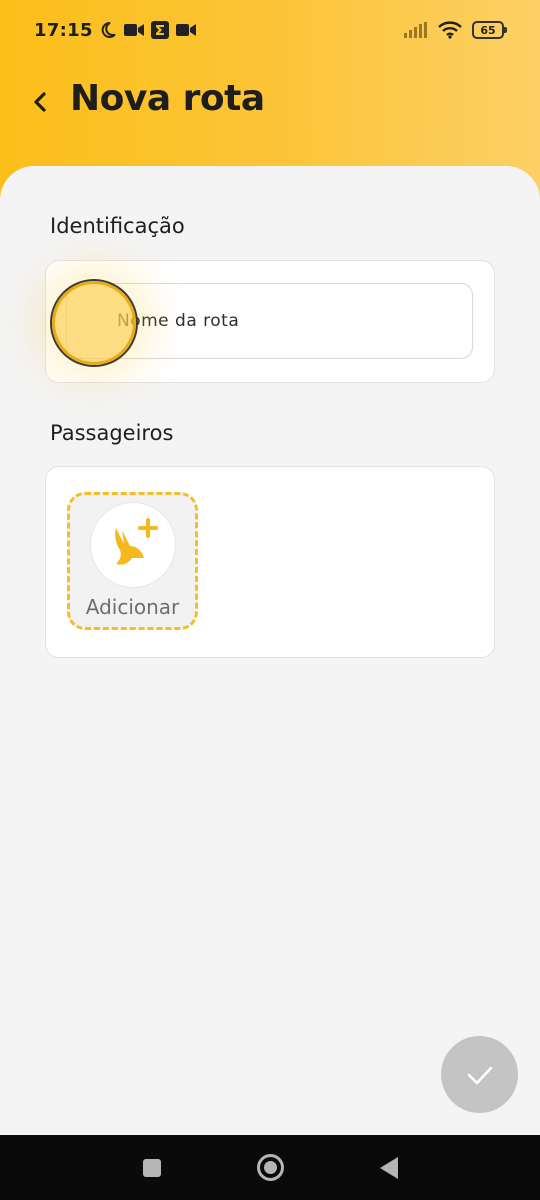 This screenshot has width=540, height=1200. I want to click on status-bar: 17:15 65, so click(270, 30).